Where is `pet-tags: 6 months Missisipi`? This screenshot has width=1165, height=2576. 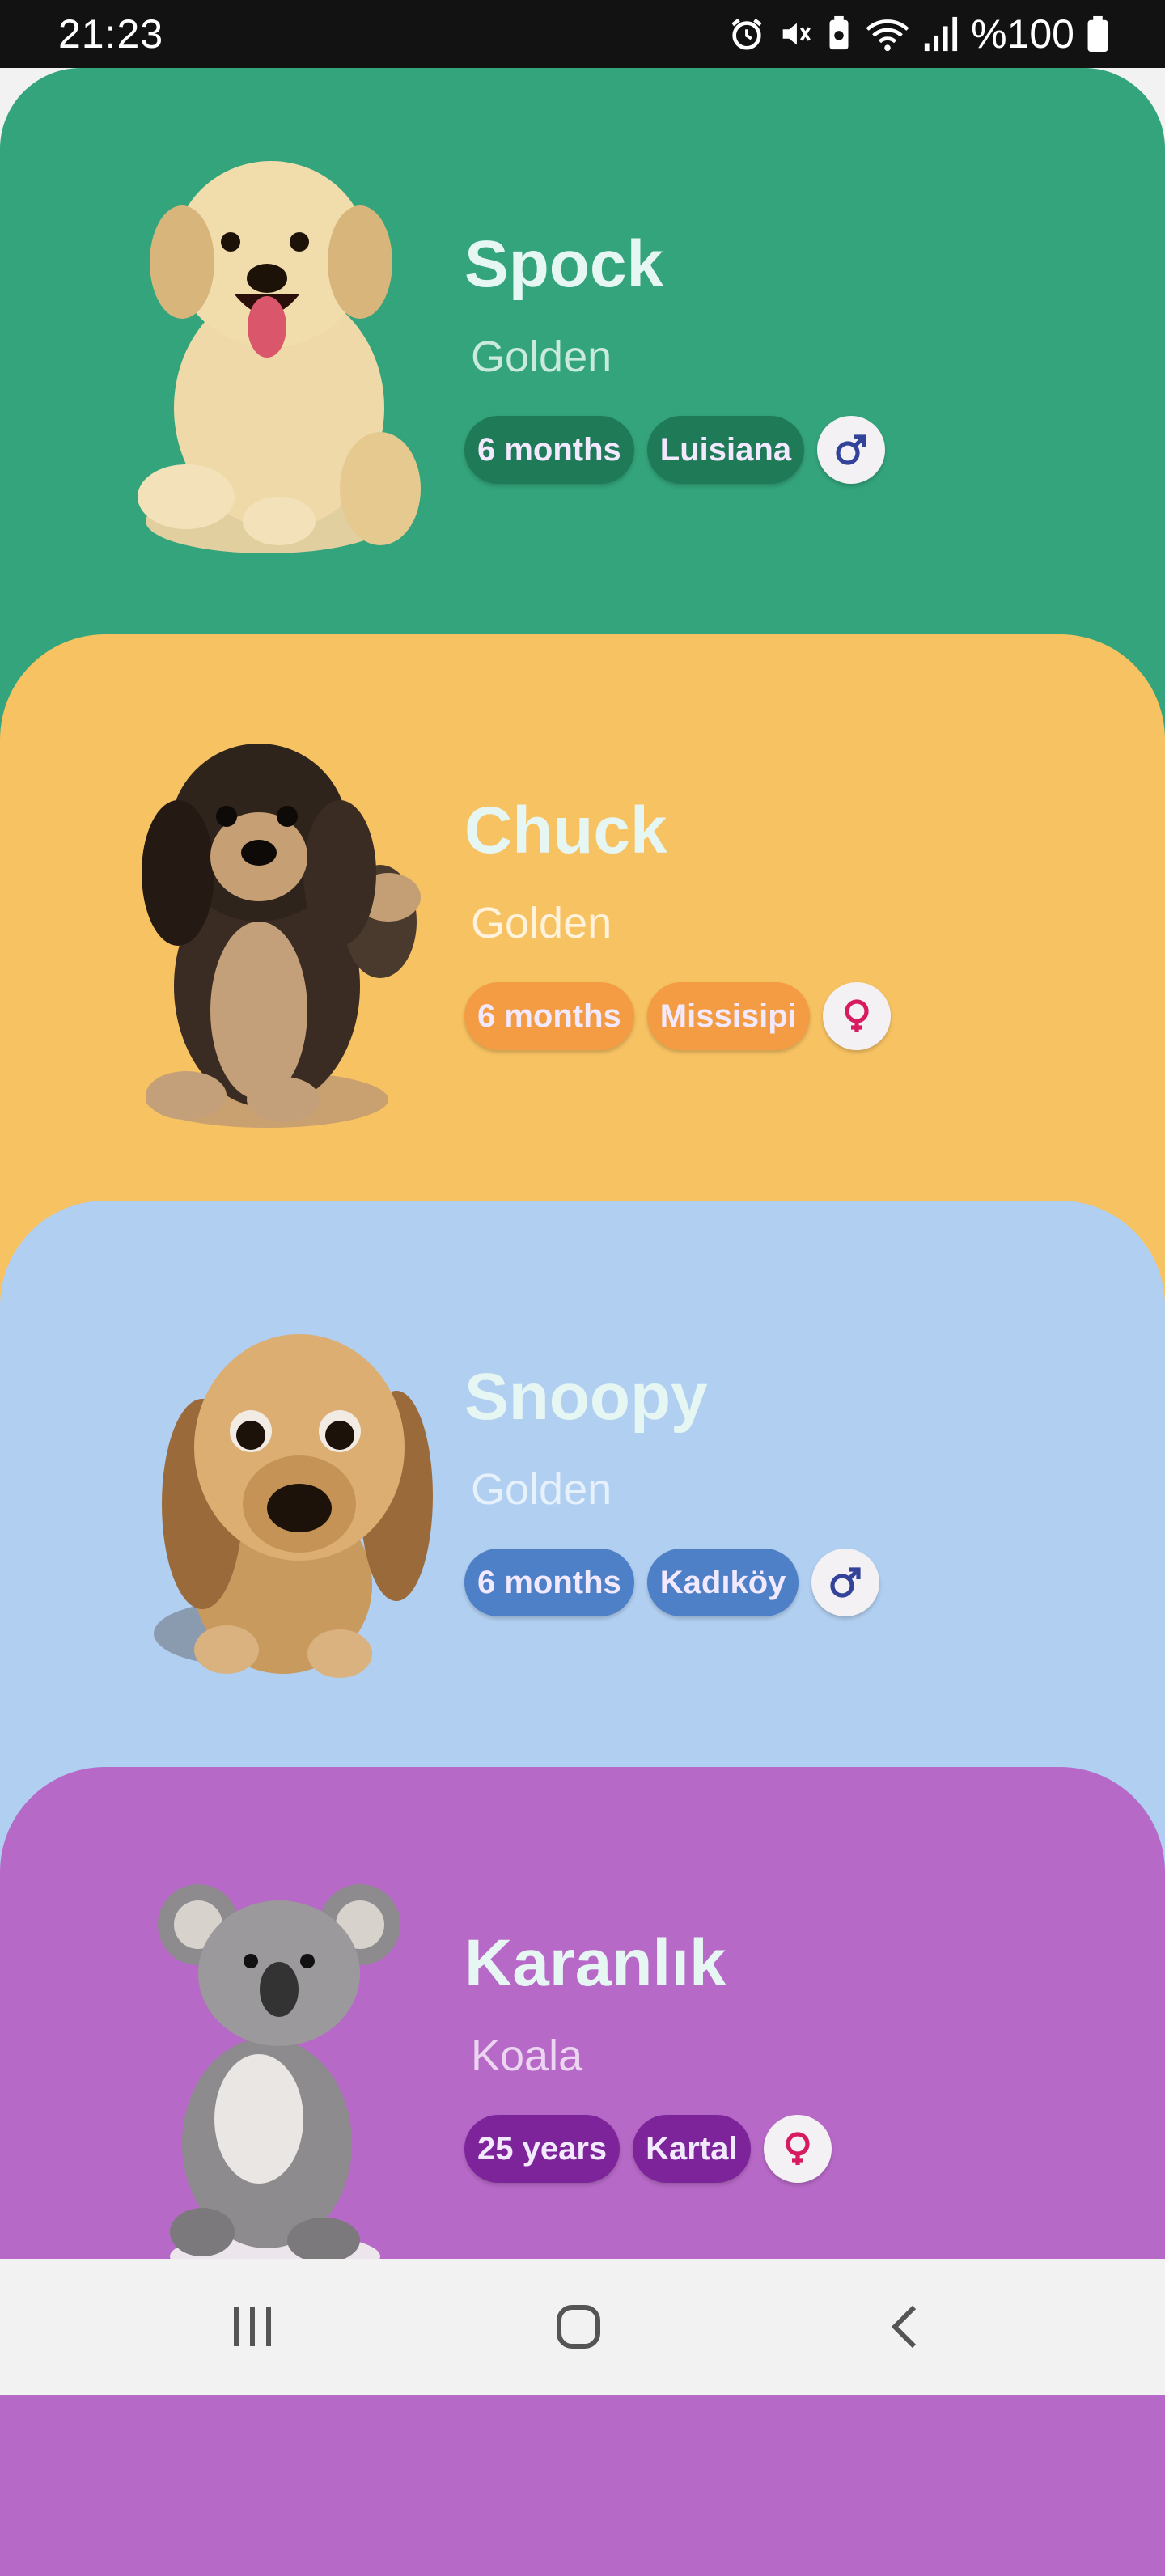
pet-tags: 6 months Missisipi is located at coordinates (678, 1016).